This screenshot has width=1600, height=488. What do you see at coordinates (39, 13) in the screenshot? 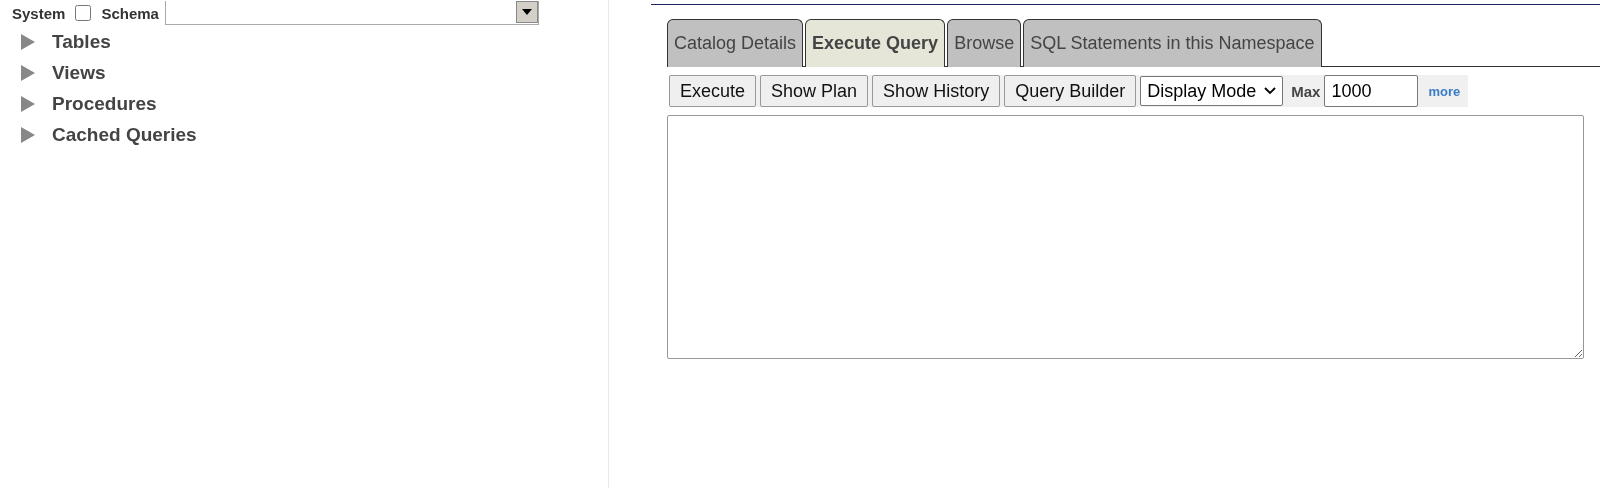
I see `system-label: System` at bounding box center [39, 13].